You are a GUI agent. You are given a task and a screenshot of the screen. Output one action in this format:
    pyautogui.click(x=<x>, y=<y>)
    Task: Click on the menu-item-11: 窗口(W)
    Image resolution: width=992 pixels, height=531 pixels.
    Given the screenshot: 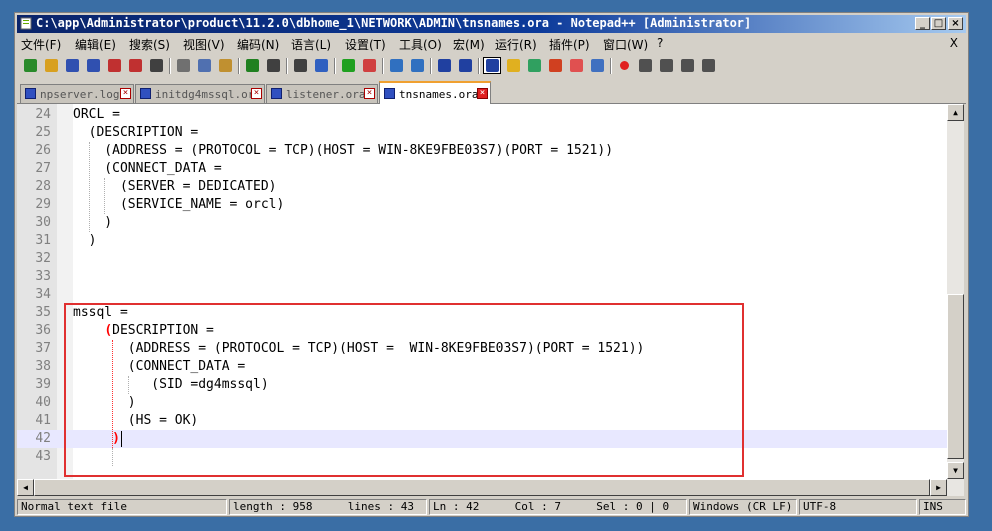 What is the action you would take?
    pyautogui.click(x=625, y=44)
    